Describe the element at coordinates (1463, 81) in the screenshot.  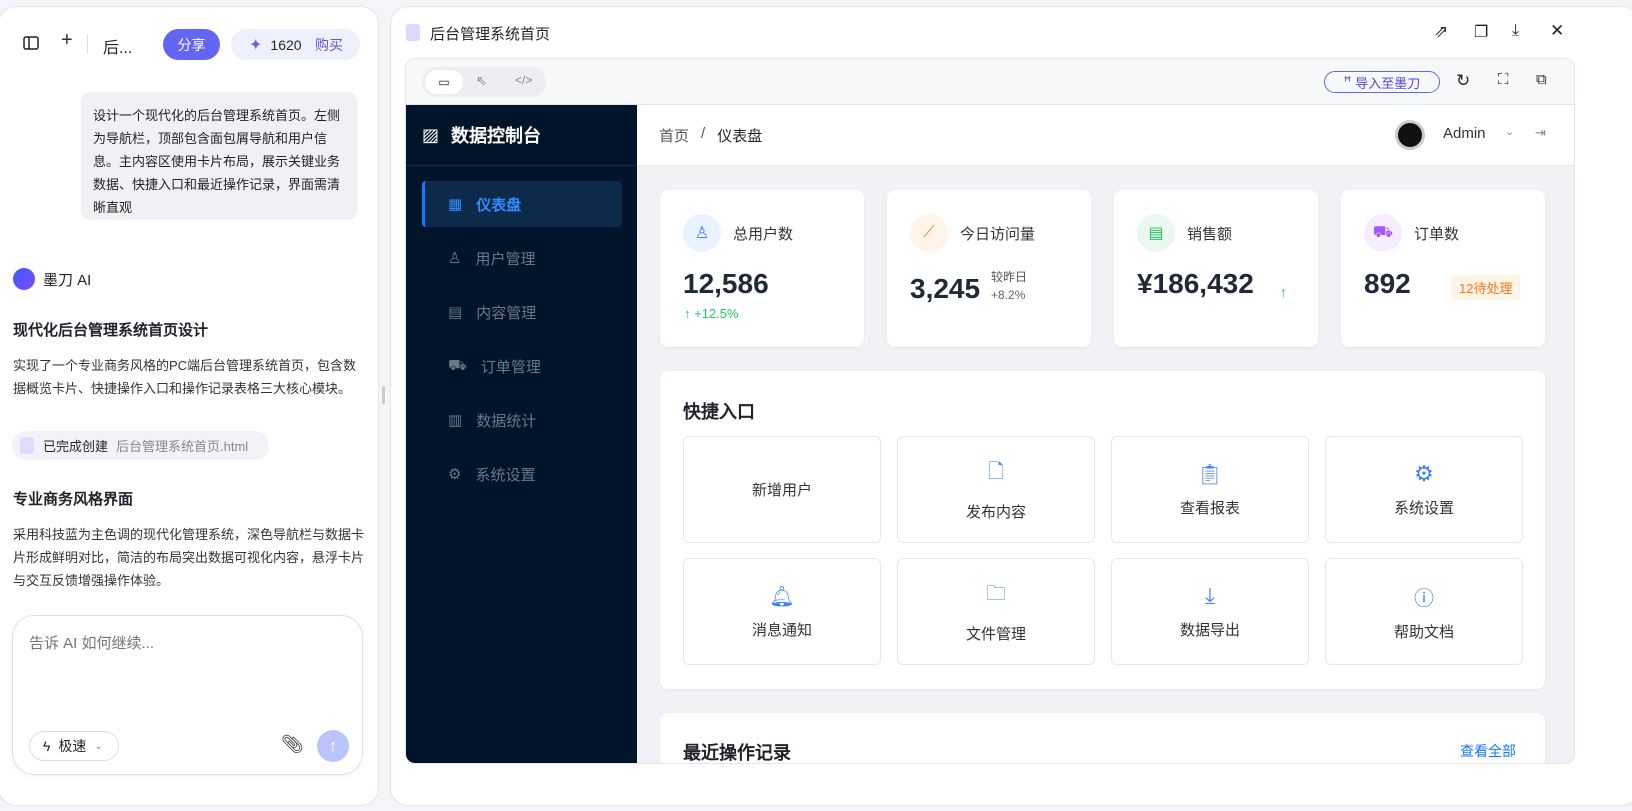
I see `refresh-icon: ↻` at that location.